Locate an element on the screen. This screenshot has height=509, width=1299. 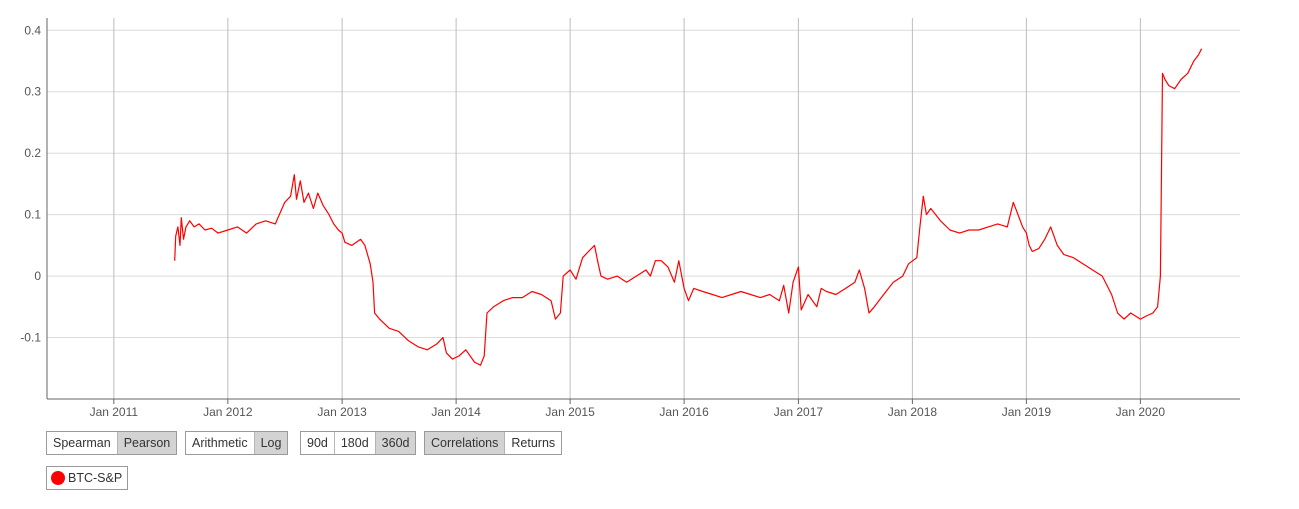
x-tick-label: Jan 2011 is located at coordinates (114, 412).